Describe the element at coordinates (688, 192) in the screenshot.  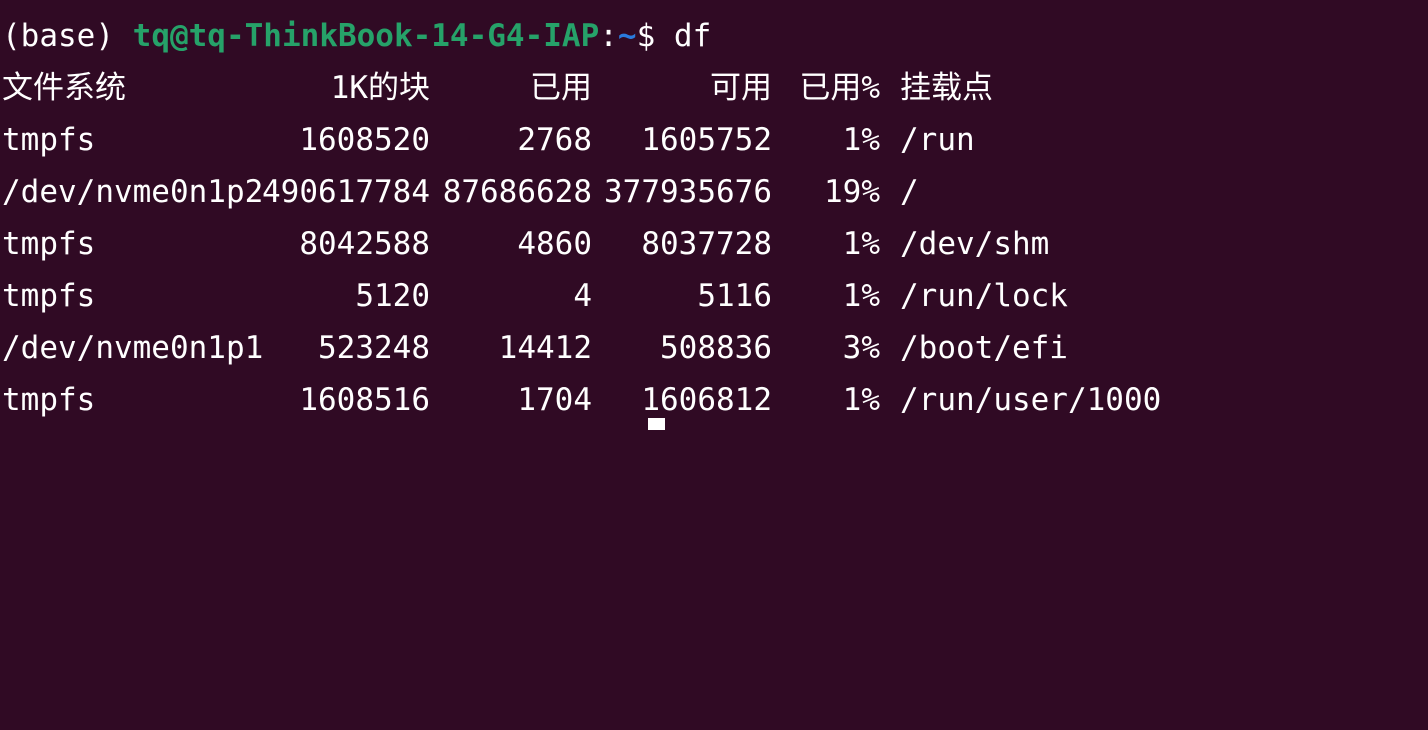
I see `cell-available: 377935676` at that location.